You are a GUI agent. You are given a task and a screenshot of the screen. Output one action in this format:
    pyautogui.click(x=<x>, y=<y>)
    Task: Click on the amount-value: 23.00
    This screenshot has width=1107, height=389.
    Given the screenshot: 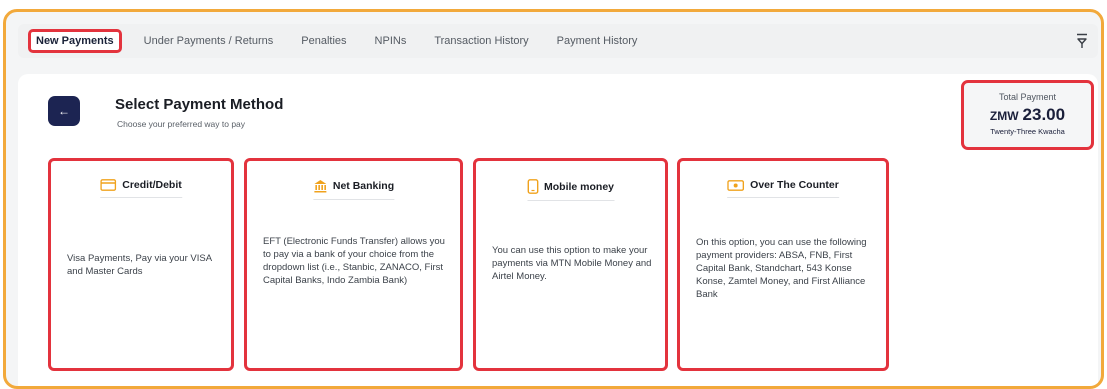 What is the action you would take?
    pyautogui.click(x=1044, y=114)
    